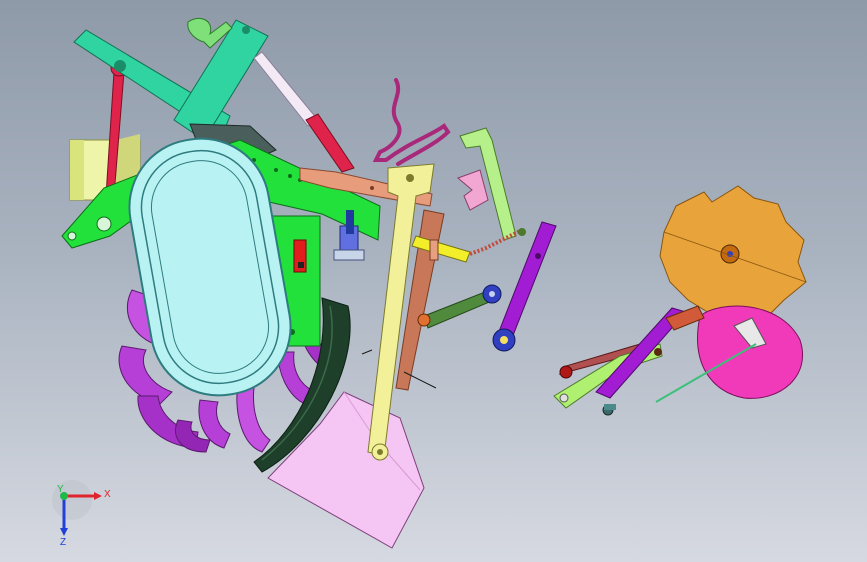  What do you see at coordinates (473, 190) in the screenshot?
I see `pink-side-bracket` at bounding box center [473, 190].